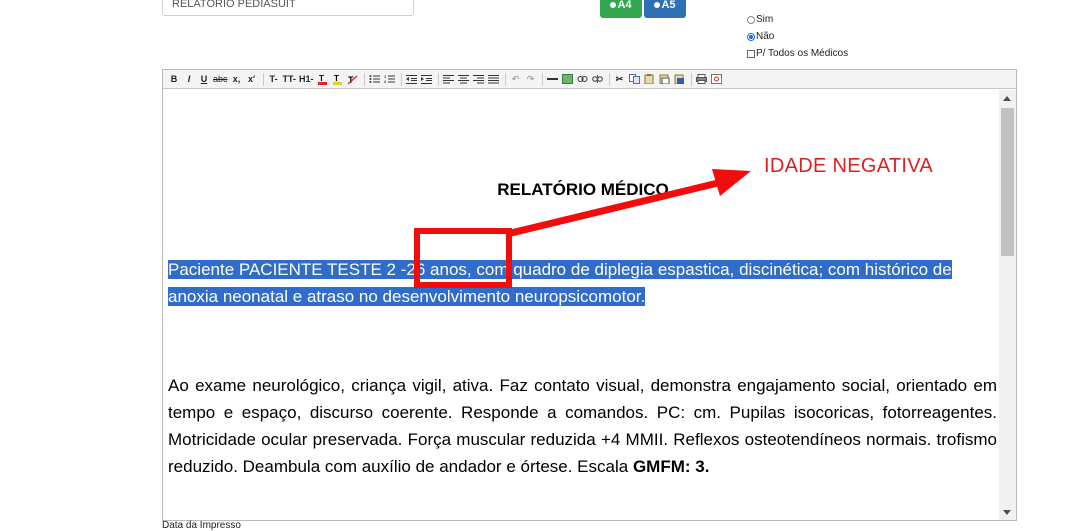 This screenshot has width=1074, height=531. What do you see at coordinates (598, 79) in the screenshot?
I see `unlink-icon` at bounding box center [598, 79].